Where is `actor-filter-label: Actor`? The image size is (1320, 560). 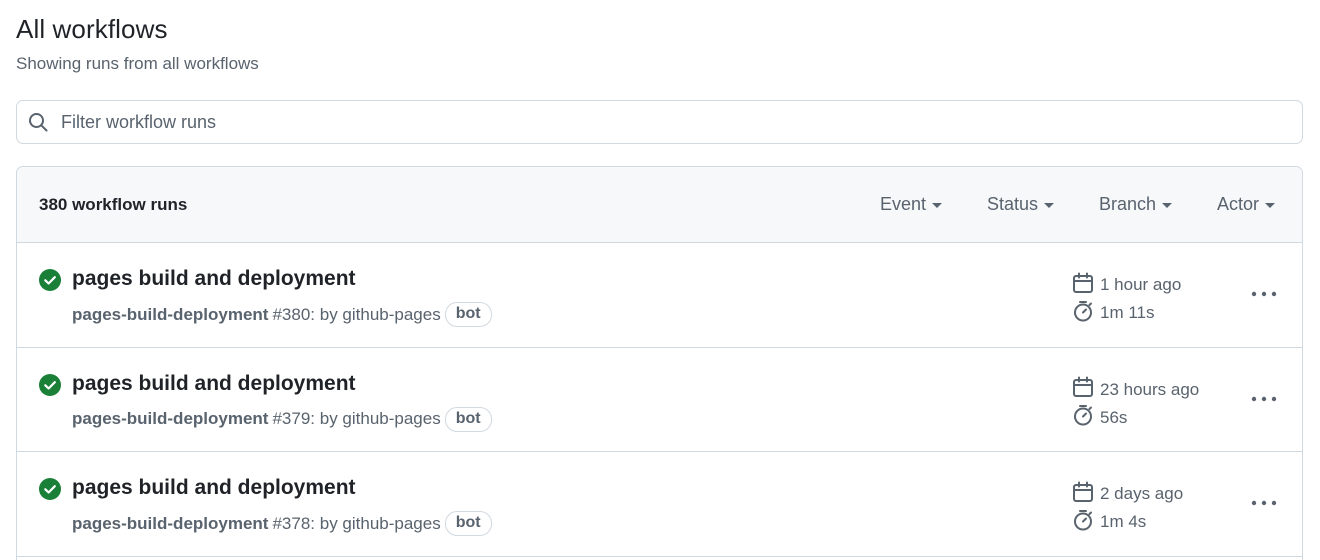 actor-filter-label: Actor is located at coordinates (1238, 204).